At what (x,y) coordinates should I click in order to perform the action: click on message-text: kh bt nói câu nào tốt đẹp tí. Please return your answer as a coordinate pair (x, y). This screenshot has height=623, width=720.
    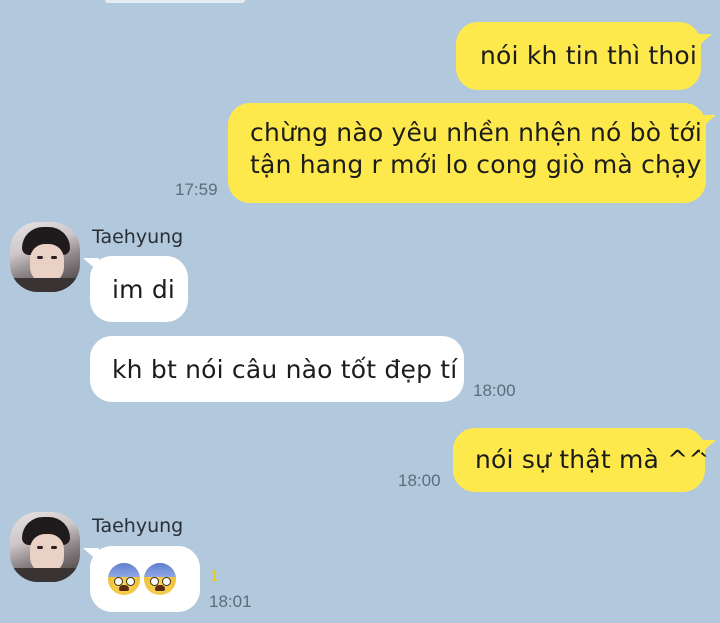
    Looking at the image, I should click on (285, 369).